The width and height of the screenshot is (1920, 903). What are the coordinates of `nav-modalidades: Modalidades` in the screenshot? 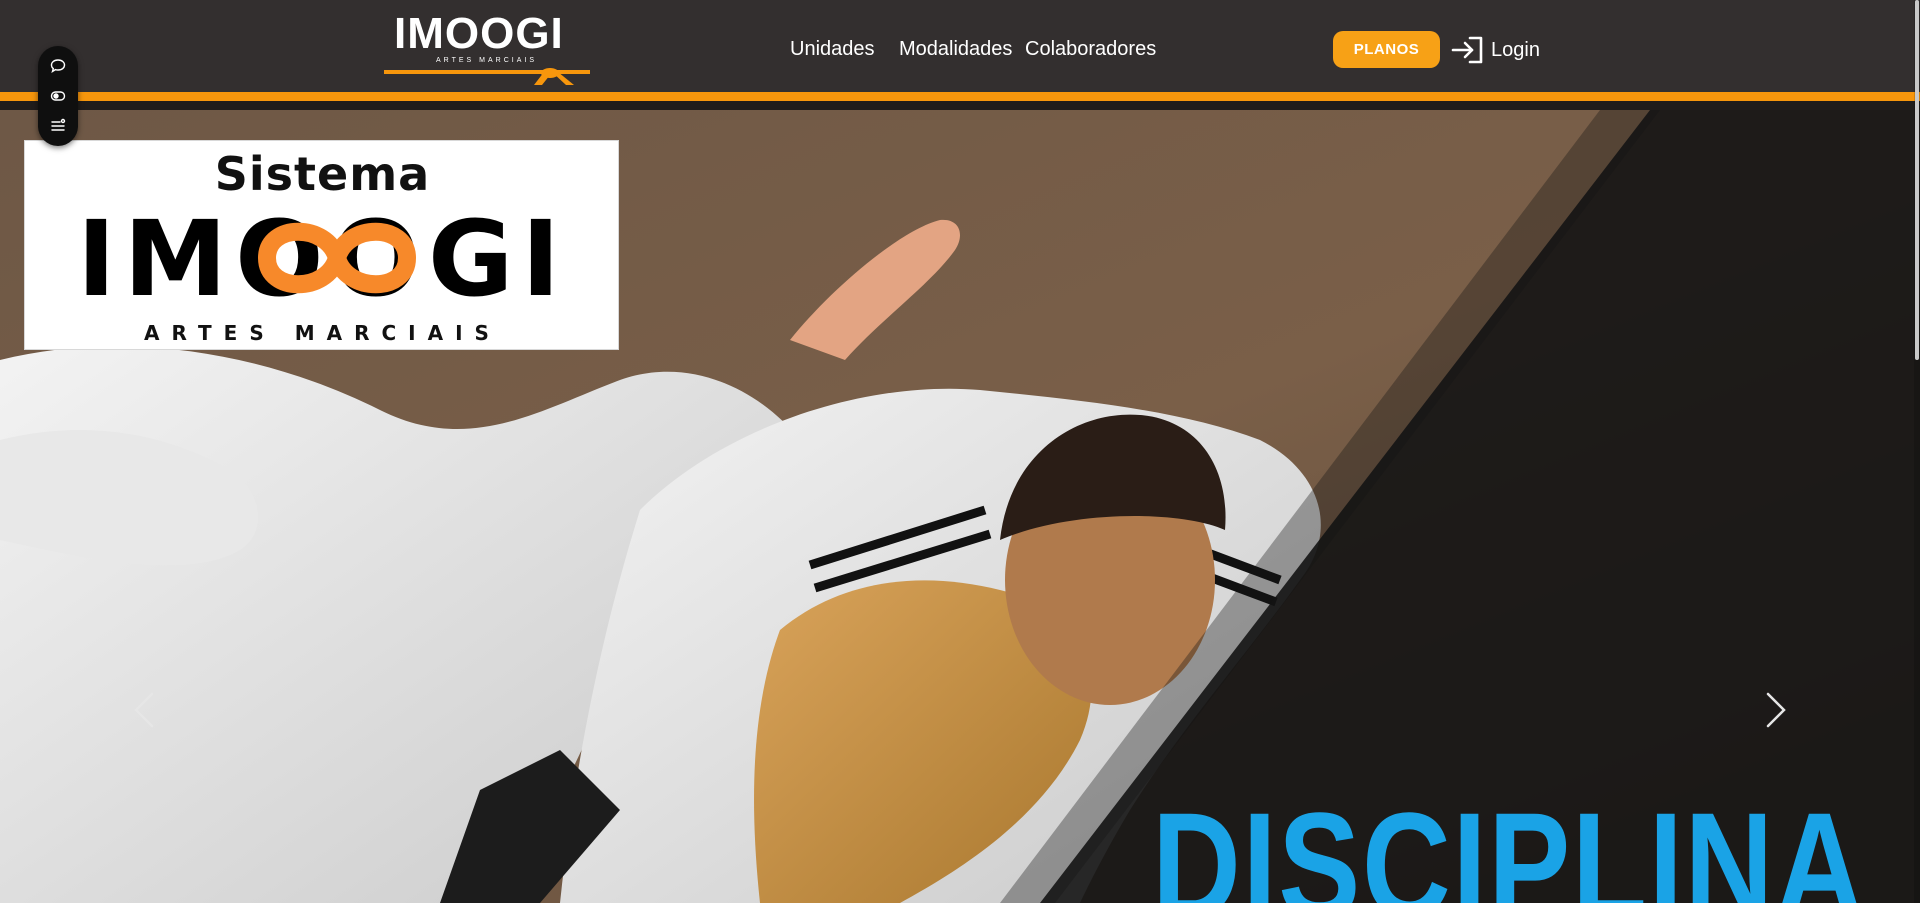 It's located at (955, 49).